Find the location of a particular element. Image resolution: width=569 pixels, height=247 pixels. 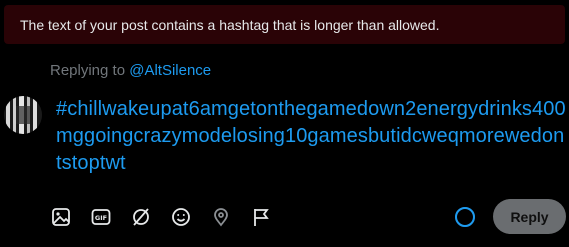

replying-prefix: Replying to is located at coordinates (90, 70).